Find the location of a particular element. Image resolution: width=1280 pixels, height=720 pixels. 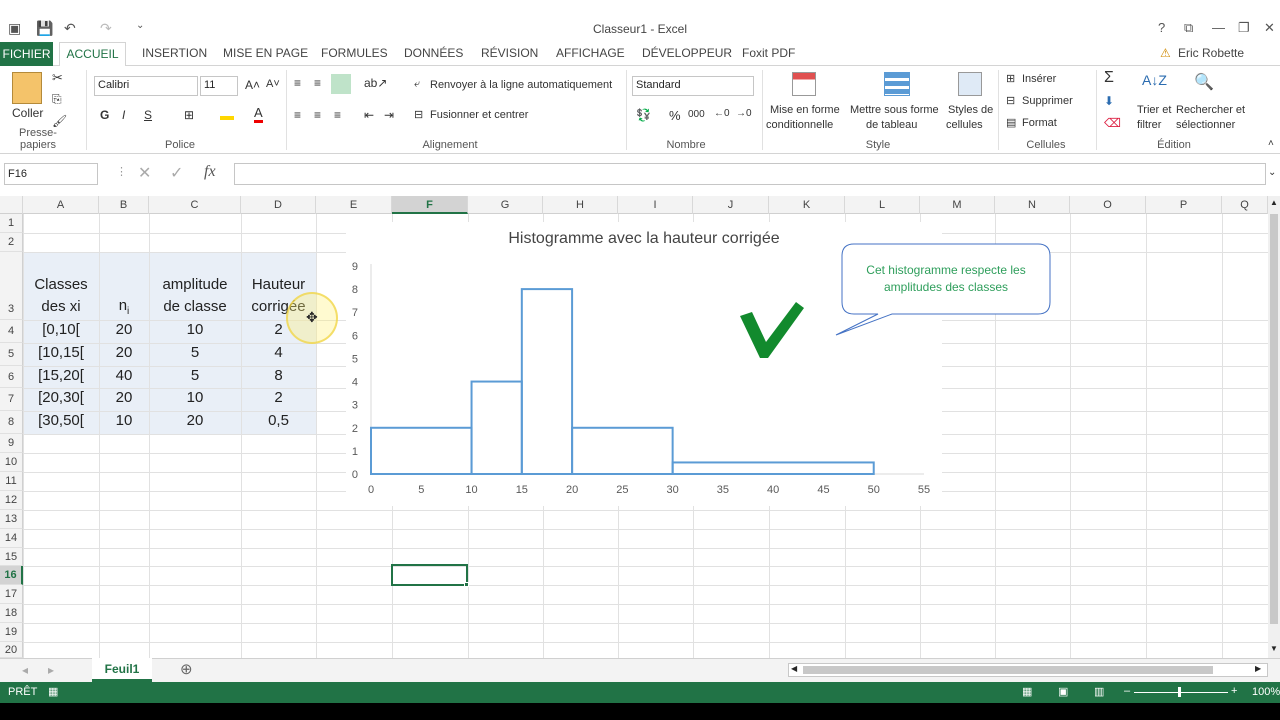

table-cell-r1-c1: 20 is located at coordinates (124, 352).